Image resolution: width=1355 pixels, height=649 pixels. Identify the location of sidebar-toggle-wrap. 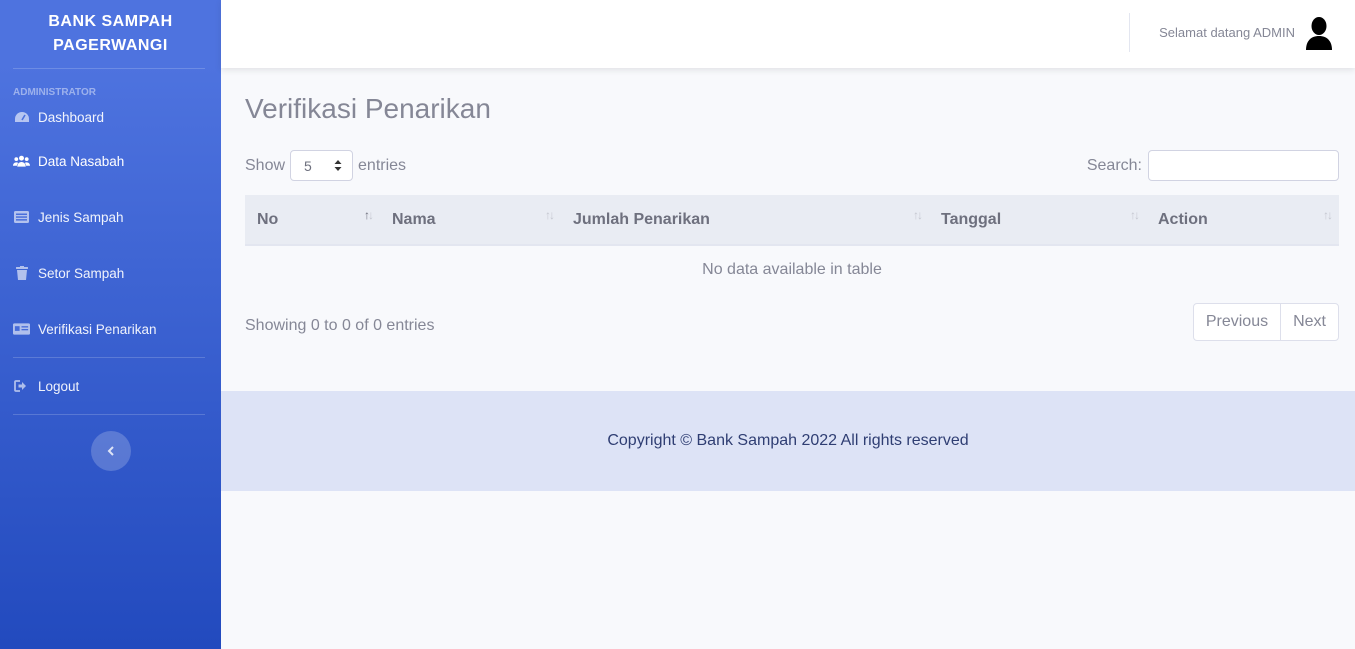
(110, 443).